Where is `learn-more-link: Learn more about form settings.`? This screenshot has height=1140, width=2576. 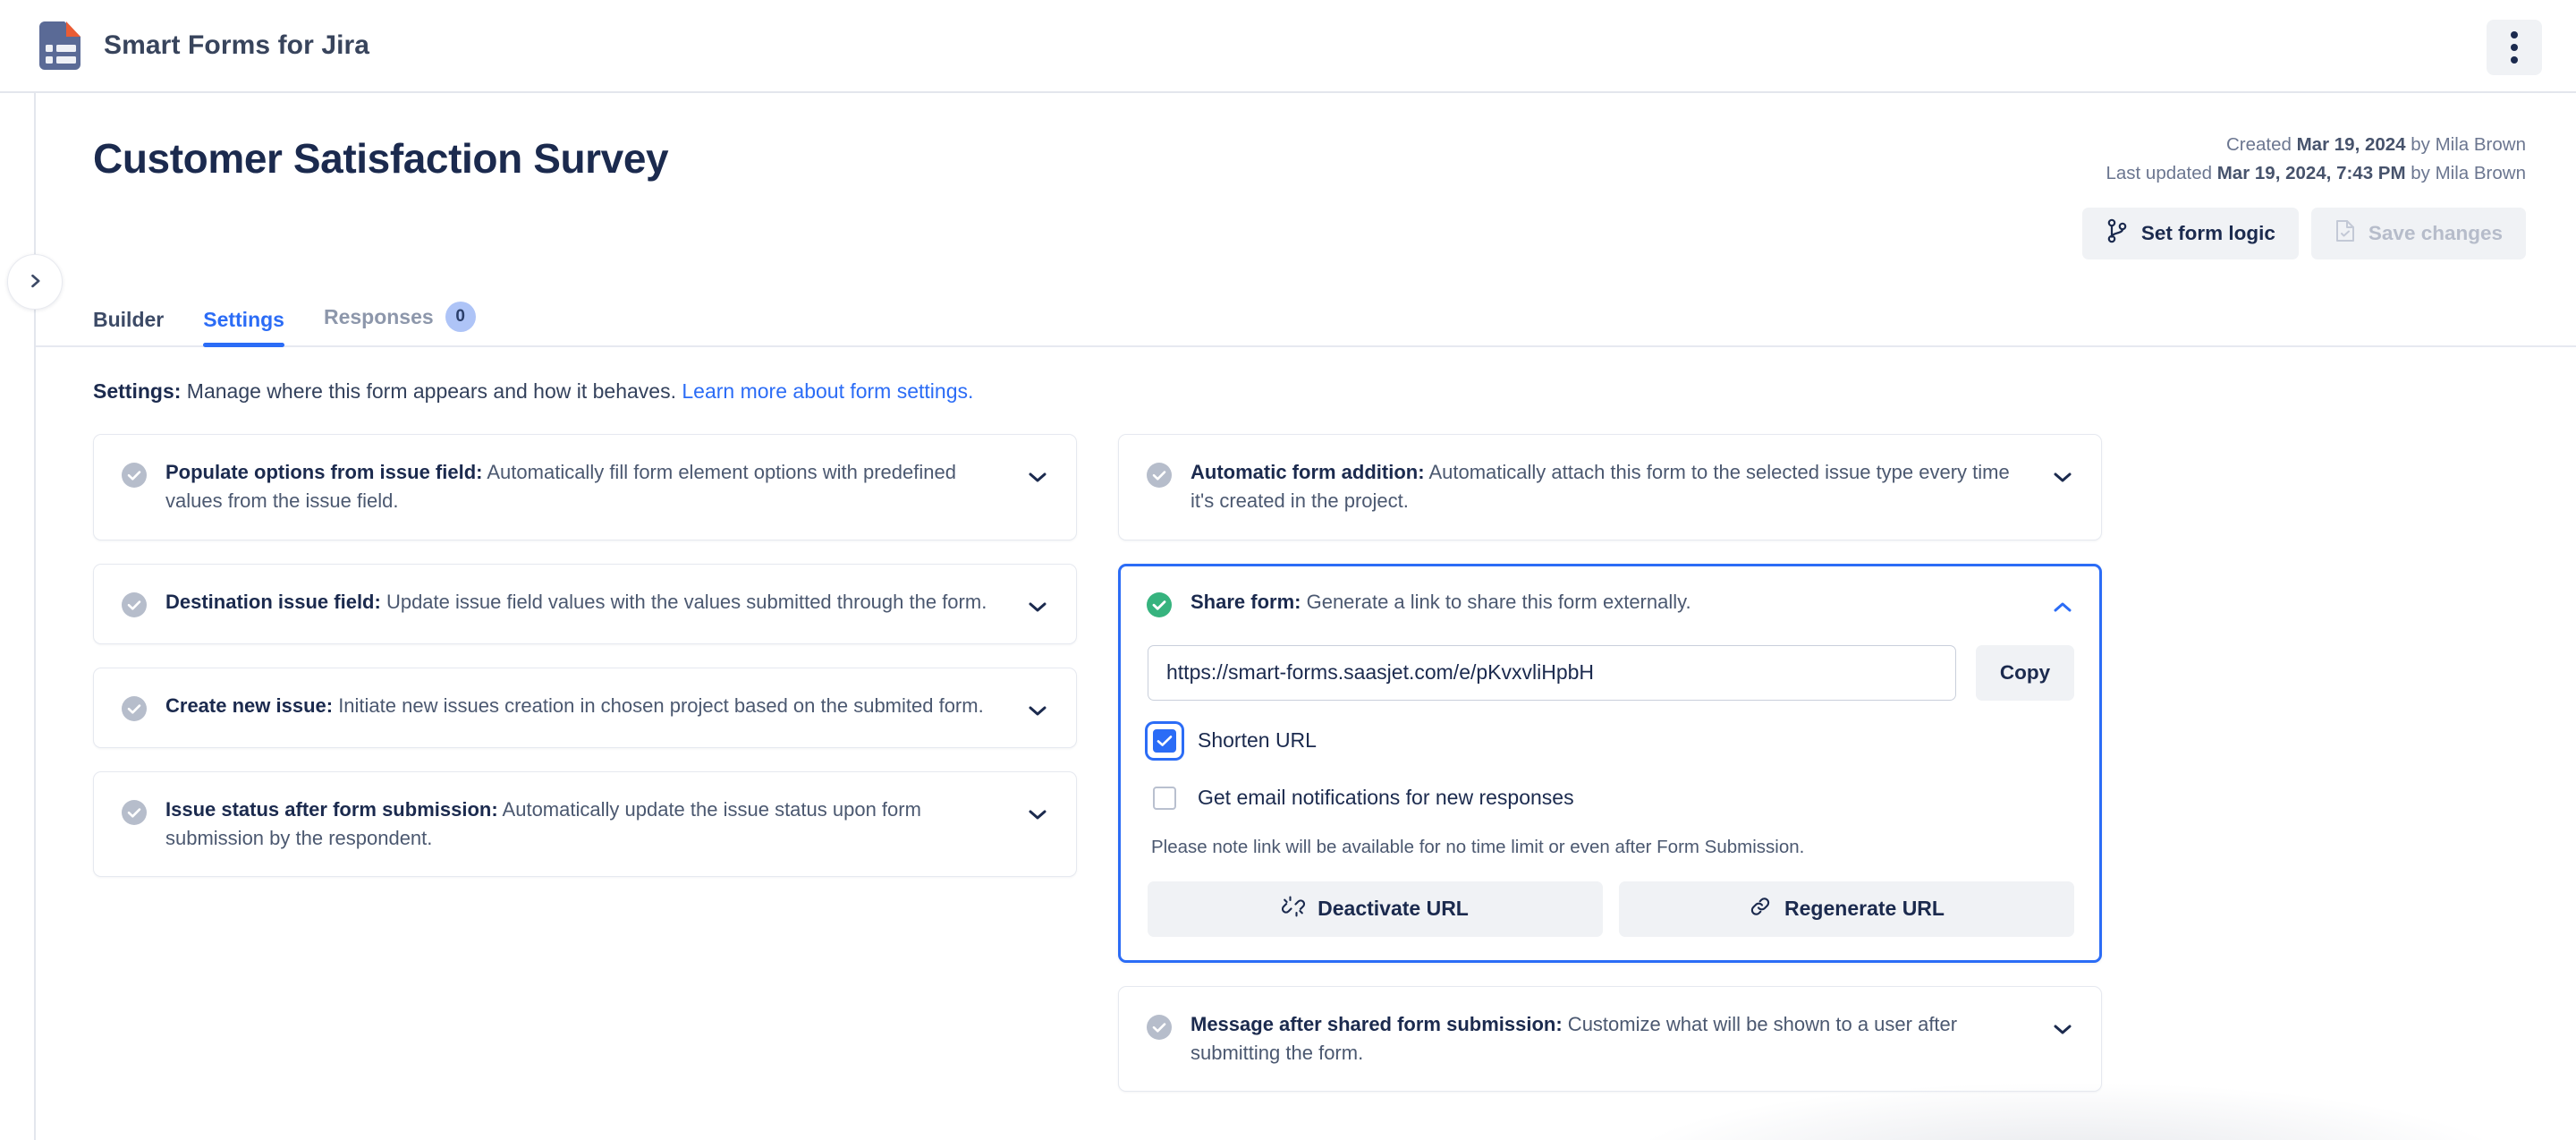 learn-more-link: Learn more about form settings. is located at coordinates (827, 391).